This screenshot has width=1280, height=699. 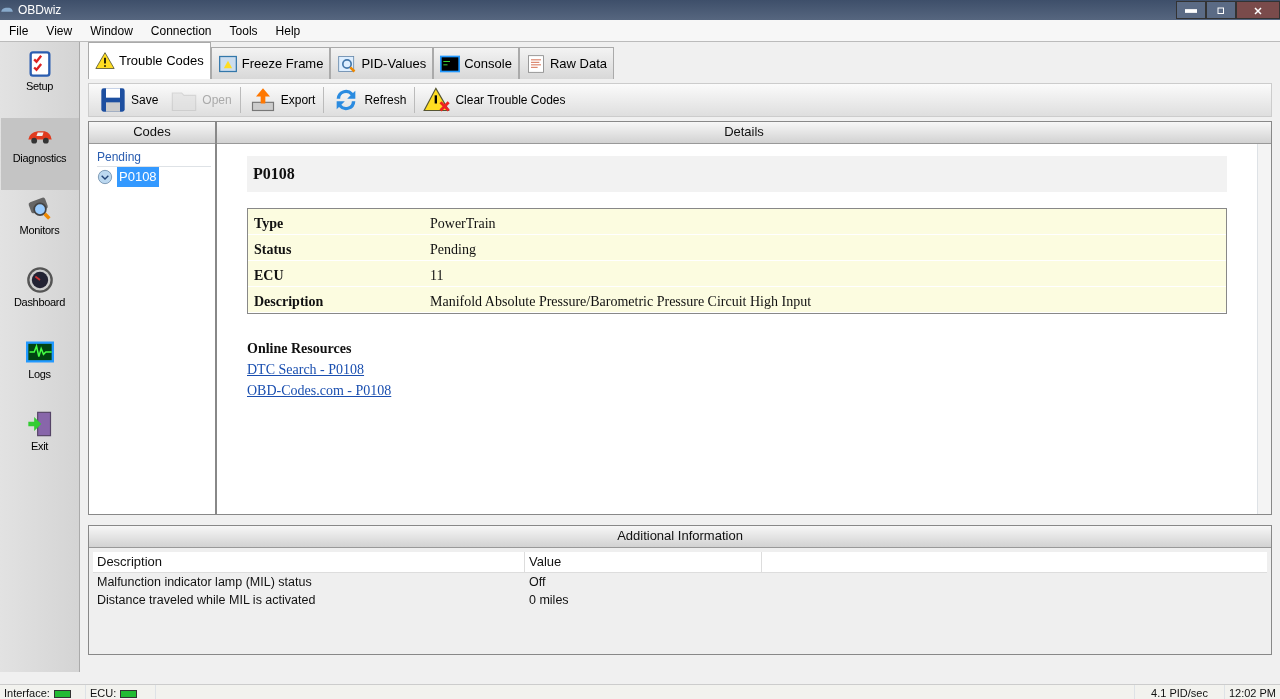 I want to click on table-cell-text: 0 miles, so click(x=549, y=601).